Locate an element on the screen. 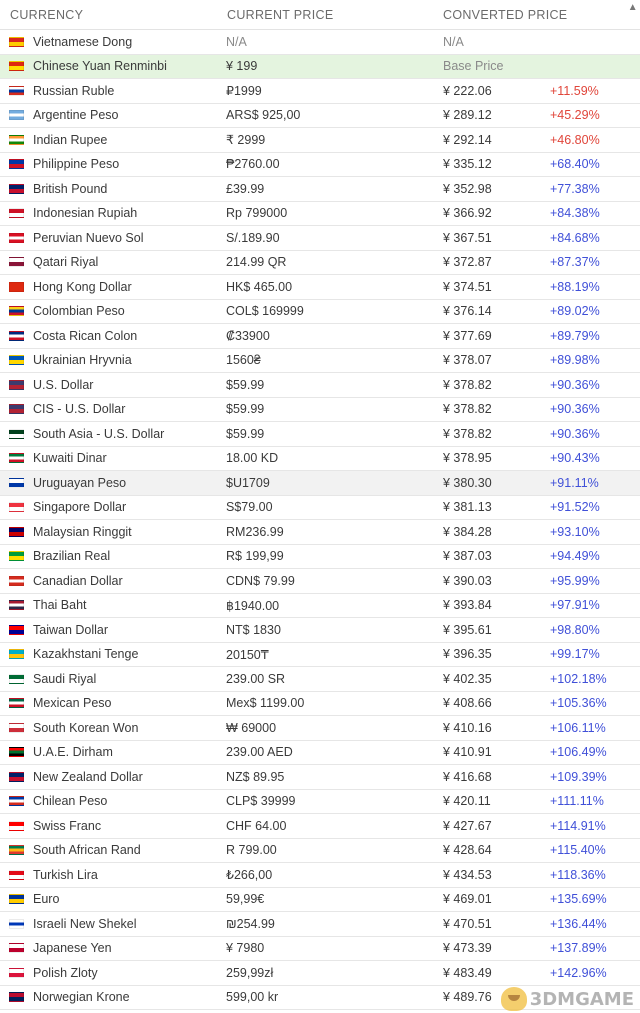 The image size is (640, 1013). converted-price: ¥ 416.68 is located at coordinates (467, 776).